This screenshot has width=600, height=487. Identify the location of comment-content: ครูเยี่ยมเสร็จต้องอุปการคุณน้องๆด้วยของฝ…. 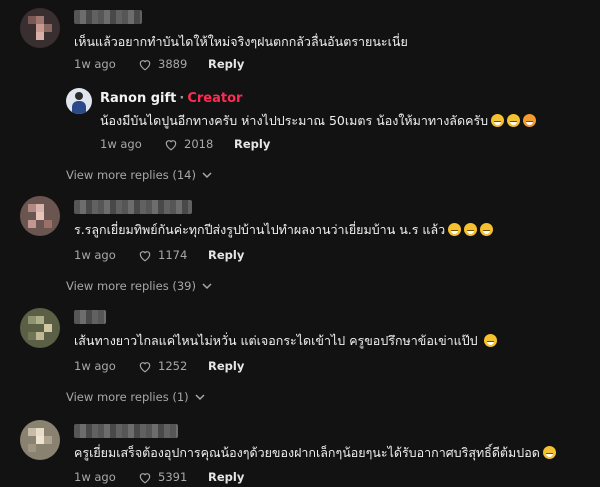
(307, 452).